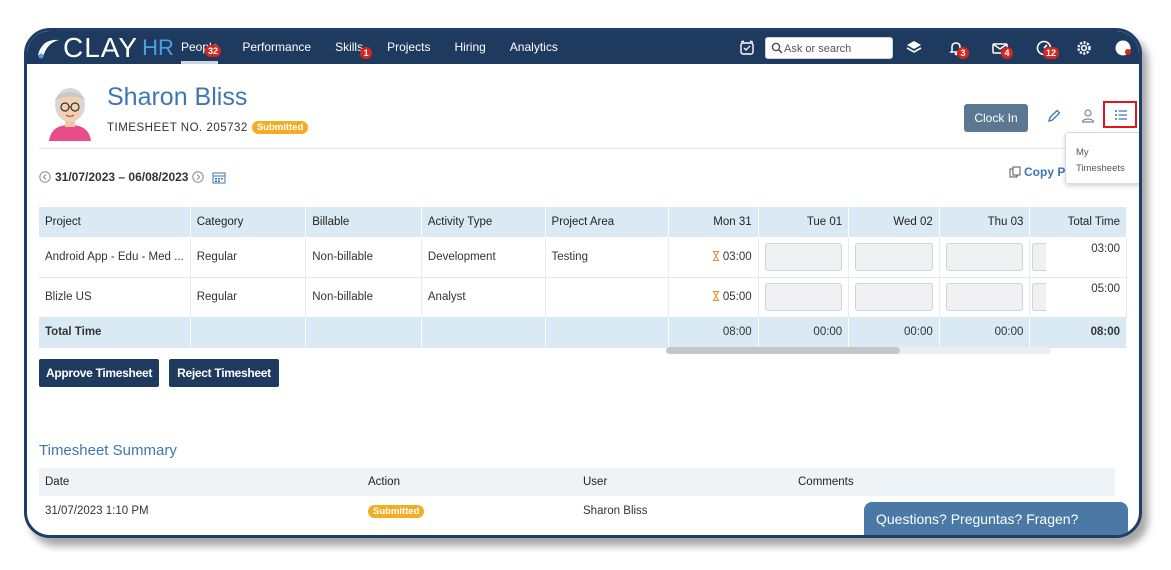 The width and height of the screenshot is (1171, 570). I want to click on nav-projects: Projects, so click(408, 47).